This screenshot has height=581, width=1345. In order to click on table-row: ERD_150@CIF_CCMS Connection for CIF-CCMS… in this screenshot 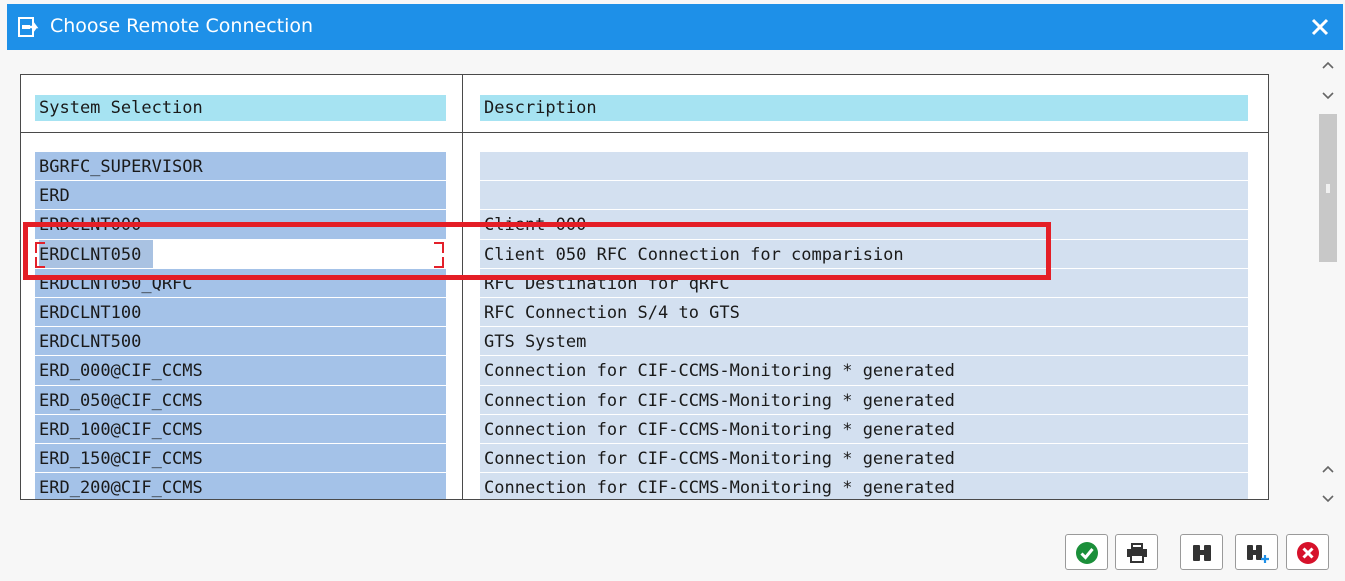, I will do `click(644, 458)`.